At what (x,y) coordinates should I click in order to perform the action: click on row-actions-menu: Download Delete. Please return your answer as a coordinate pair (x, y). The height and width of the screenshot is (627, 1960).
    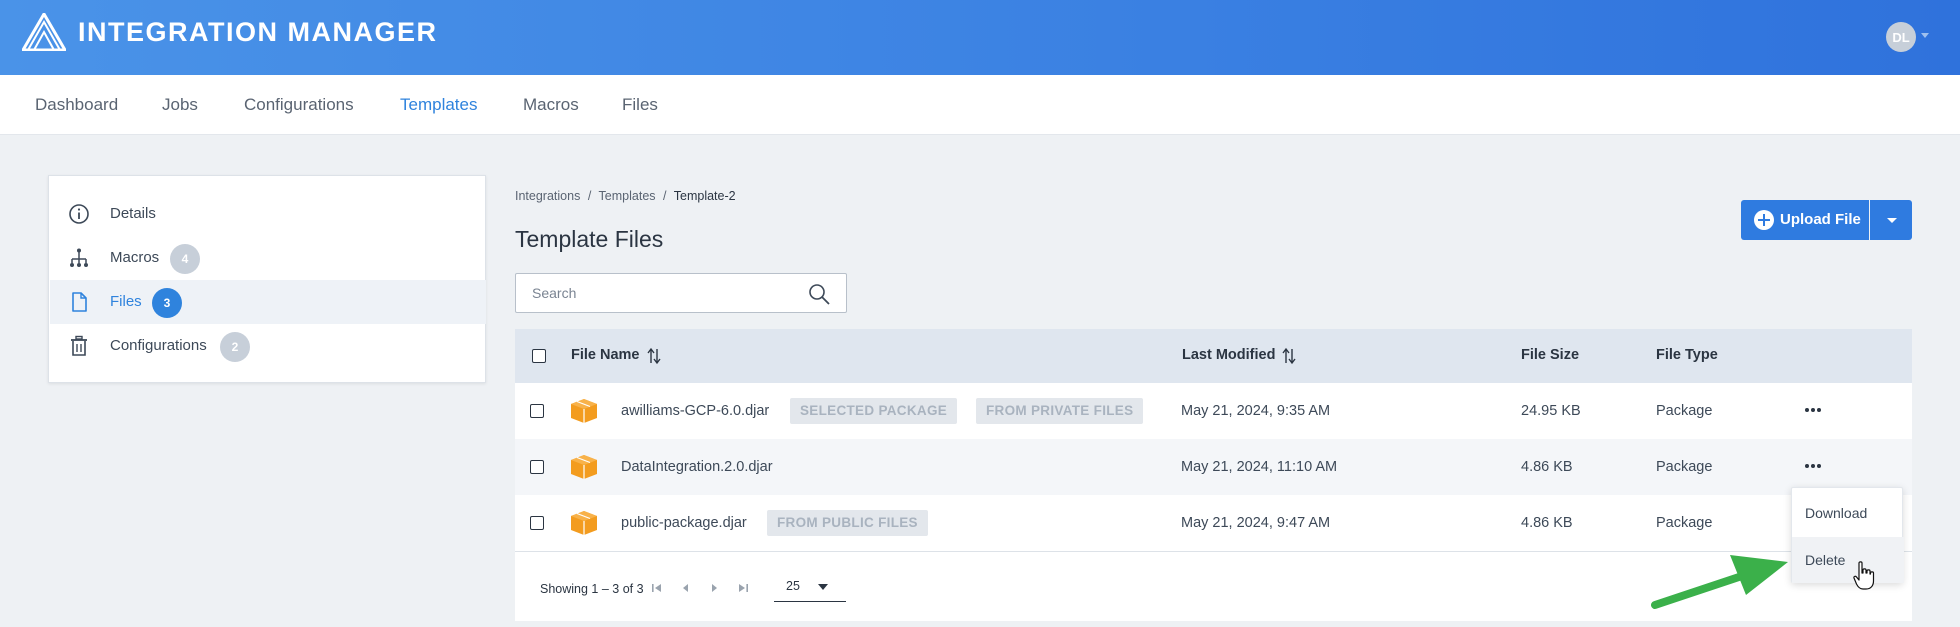
    Looking at the image, I should click on (1847, 535).